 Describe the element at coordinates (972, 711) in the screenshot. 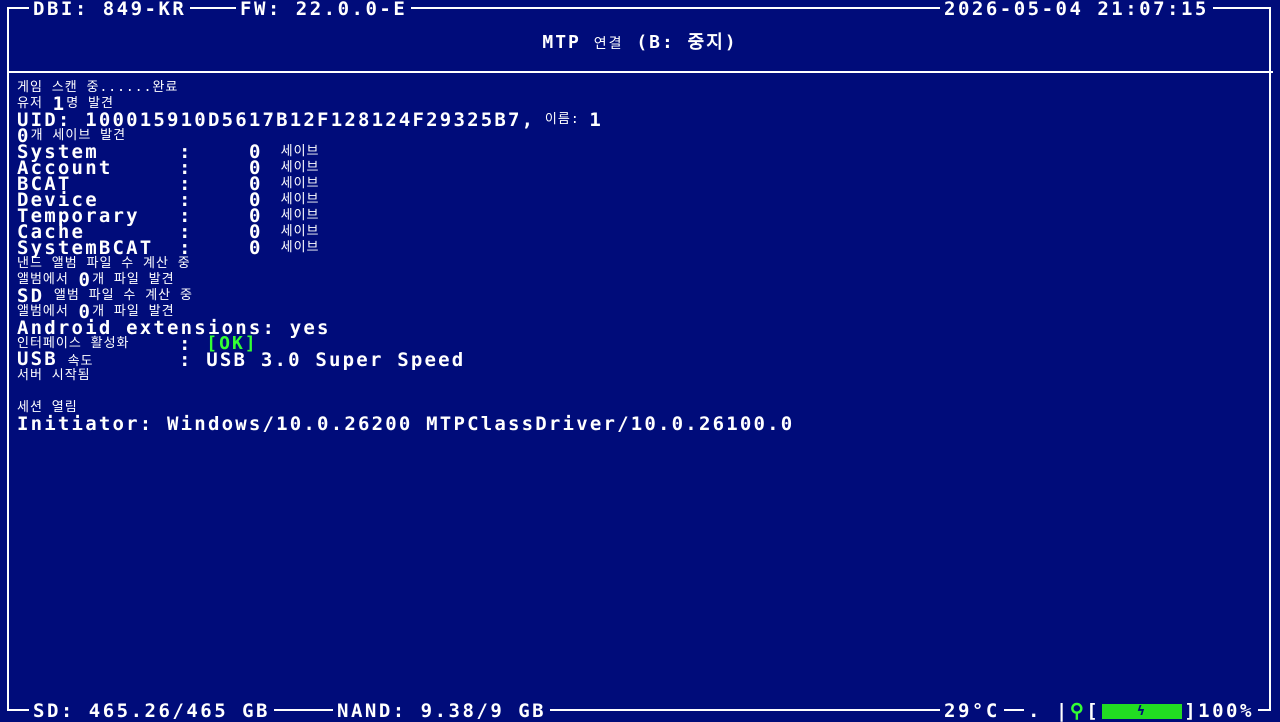

I see `temperature: 29°C` at that location.